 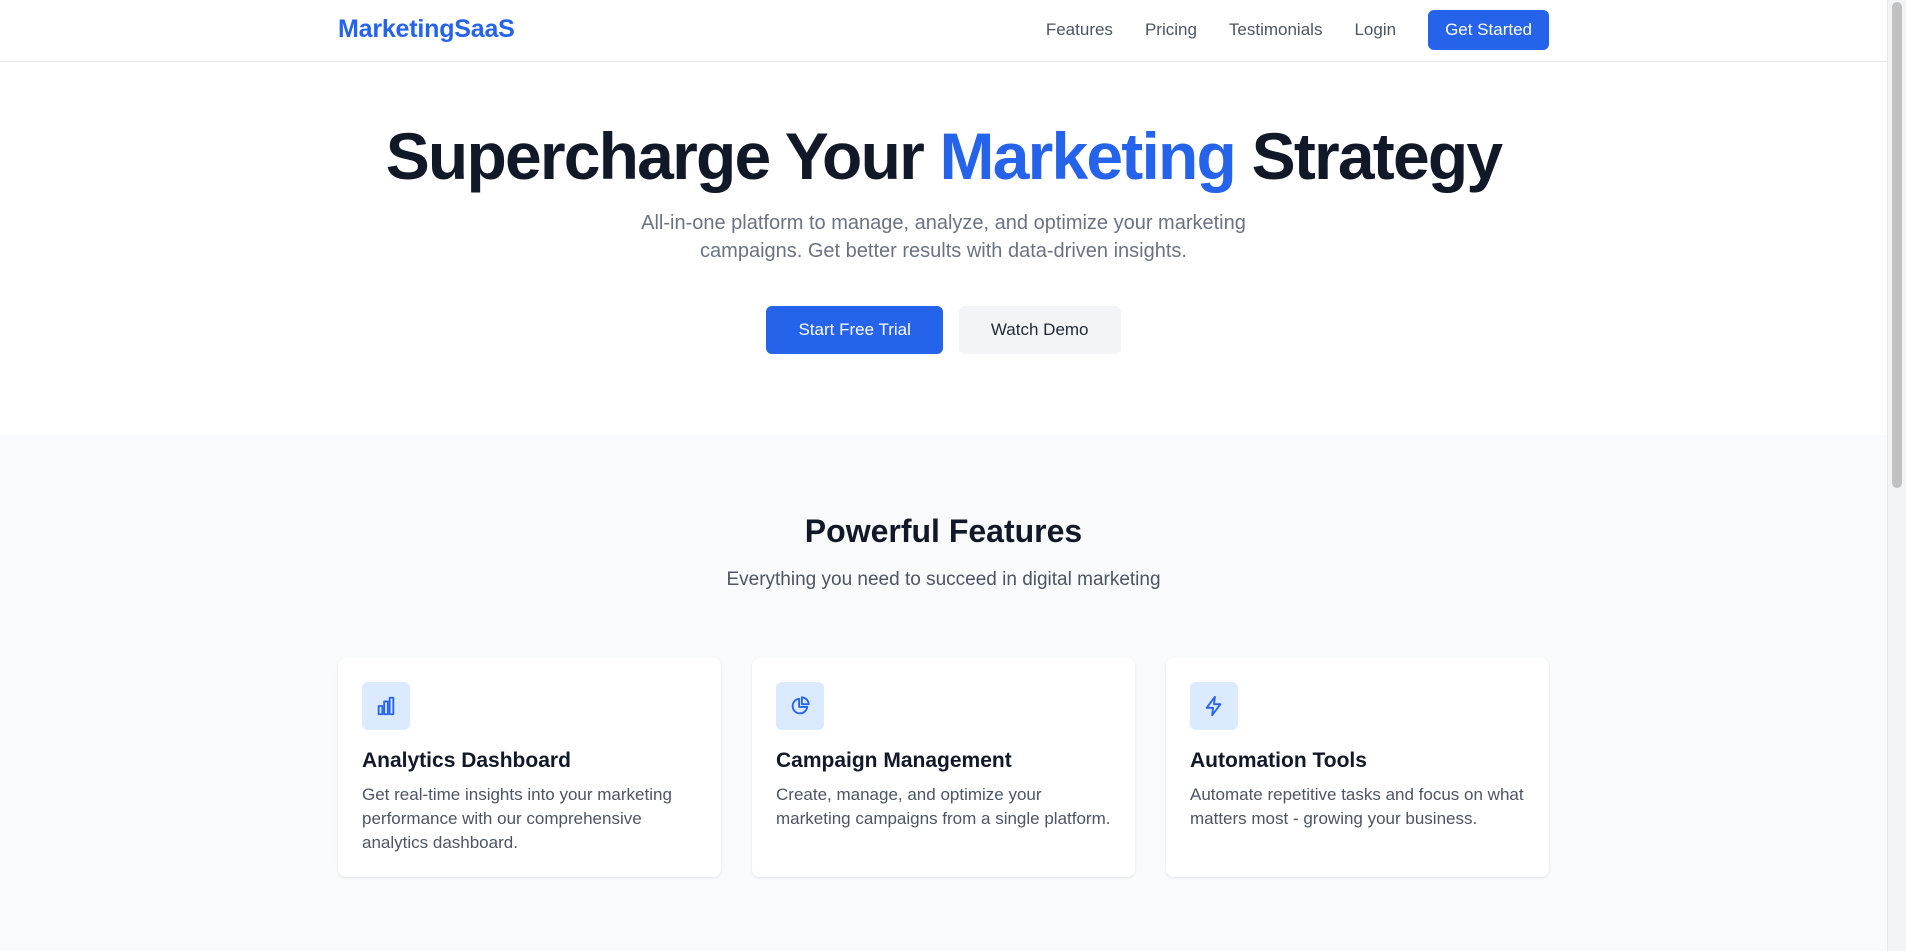 What do you see at coordinates (854, 330) in the screenshot?
I see `start-free-trial-button: Start Free Trial` at bounding box center [854, 330].